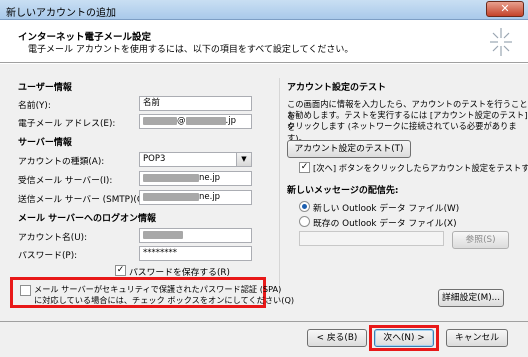 The image size is (528, 357). Describe the element at coordinates (34, 106) in the screenshot. I see `name-label: 名前(Y):` at that location.